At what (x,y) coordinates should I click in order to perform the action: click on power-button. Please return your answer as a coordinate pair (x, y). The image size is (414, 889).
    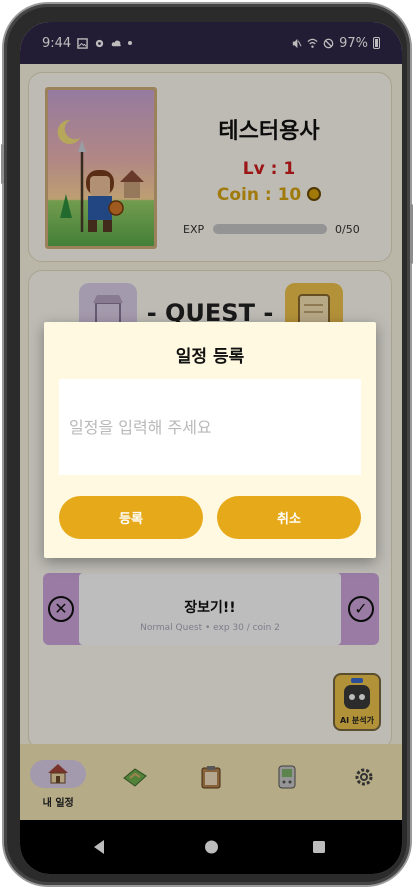
    Looking at the image, I should click on (411, 234).